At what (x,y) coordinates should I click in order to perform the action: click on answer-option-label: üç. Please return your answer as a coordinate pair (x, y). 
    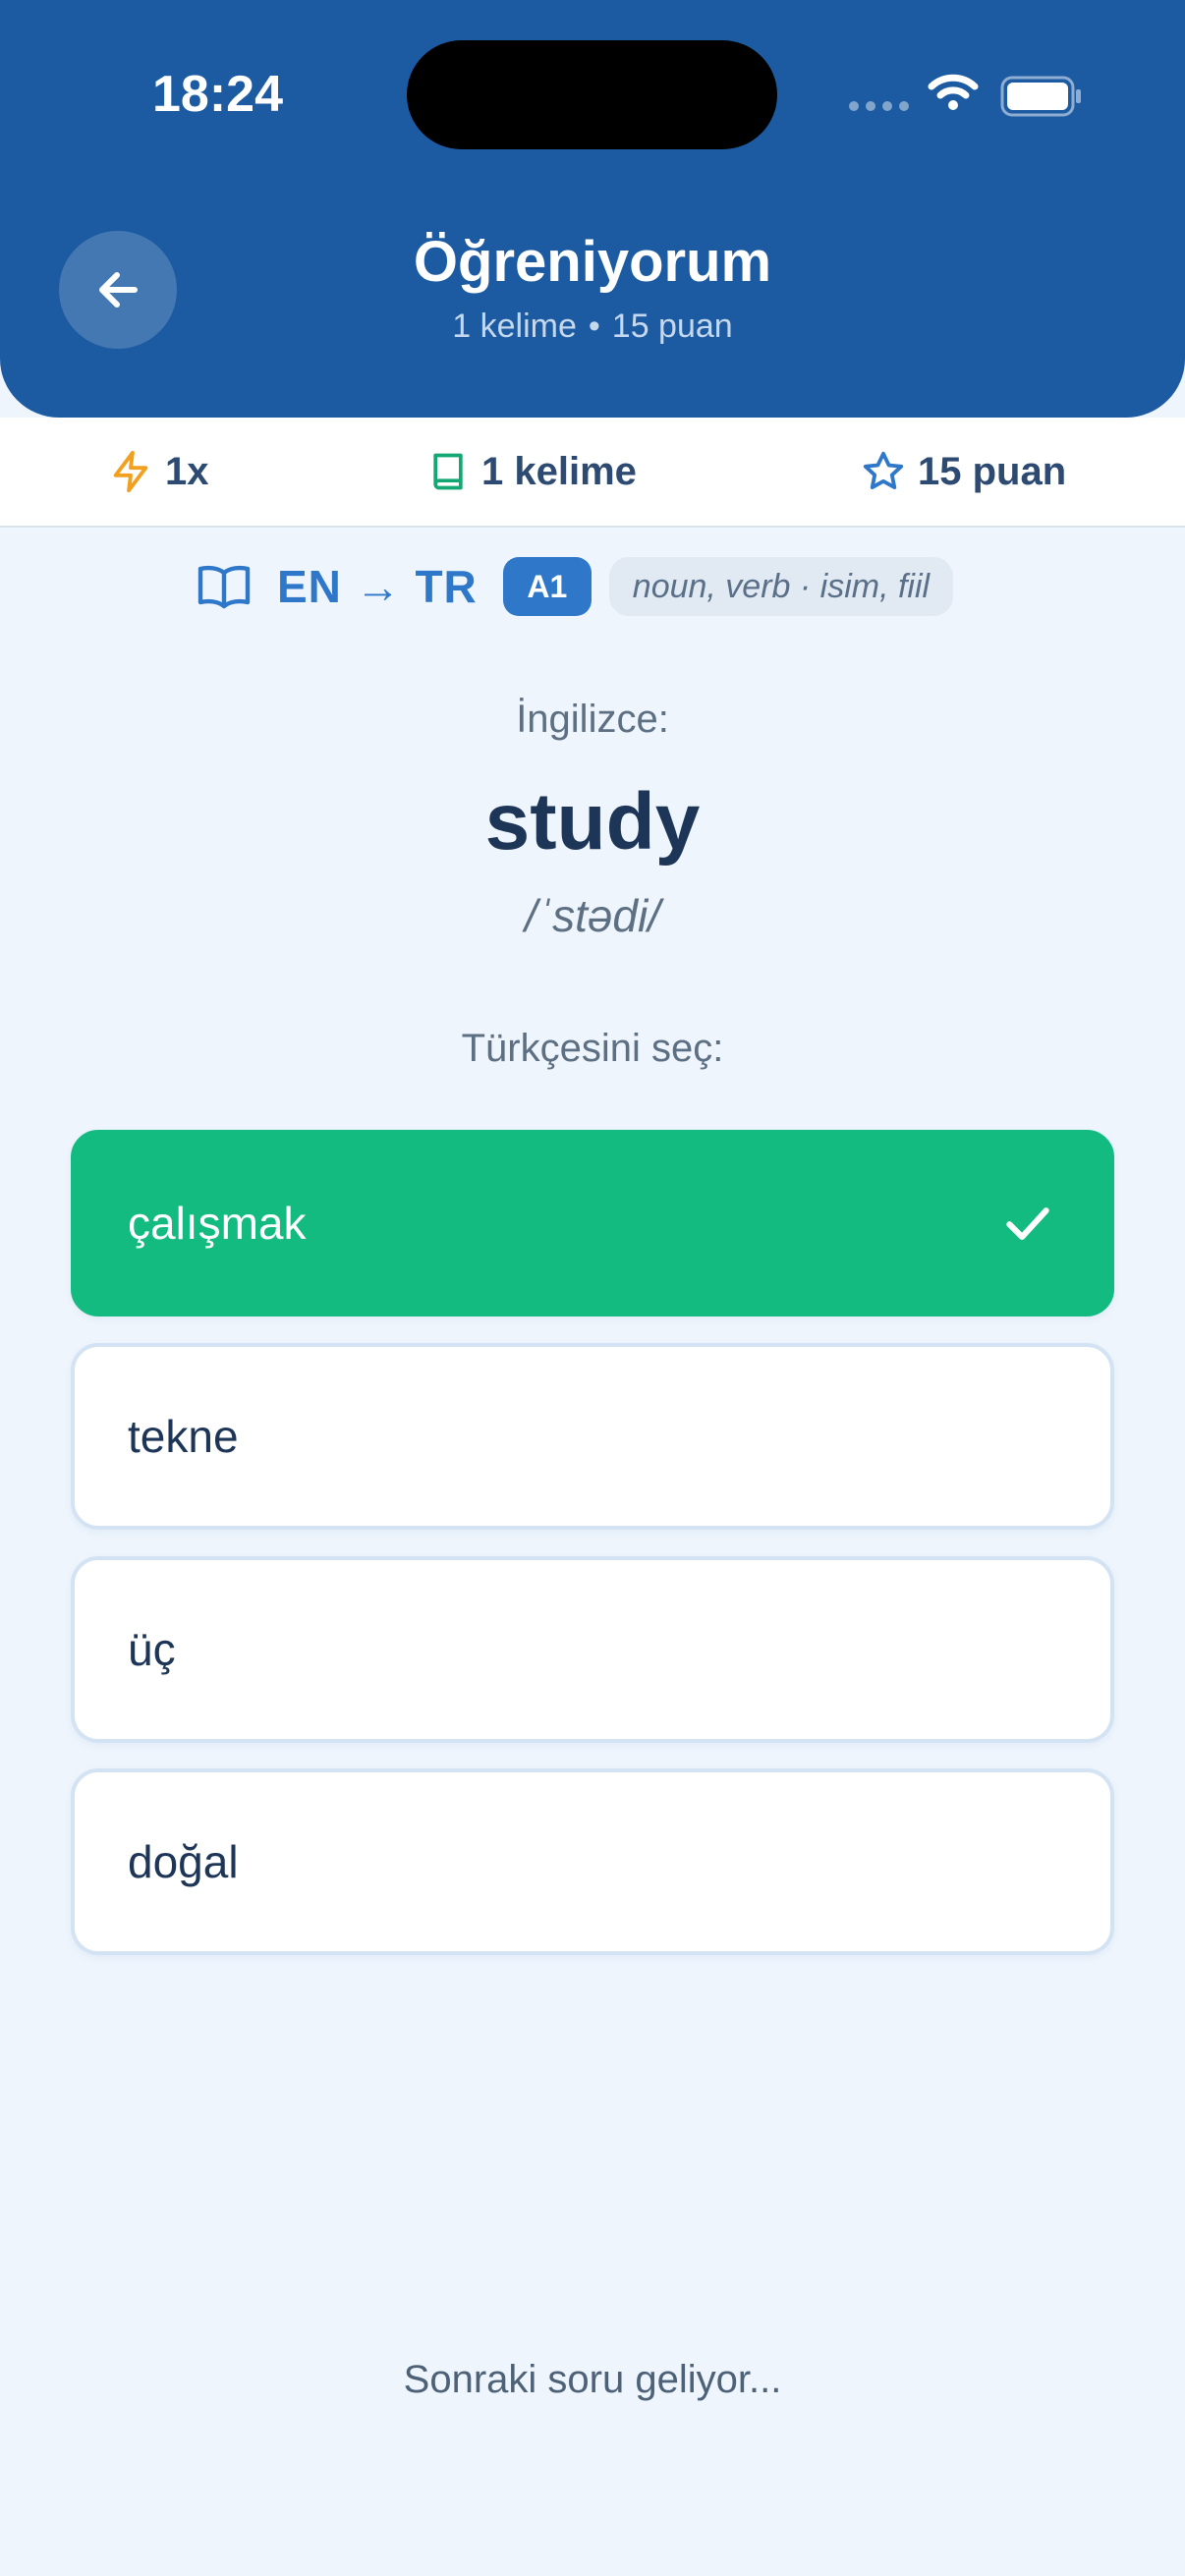
    Looking at the image, I should click on (152, 1649).